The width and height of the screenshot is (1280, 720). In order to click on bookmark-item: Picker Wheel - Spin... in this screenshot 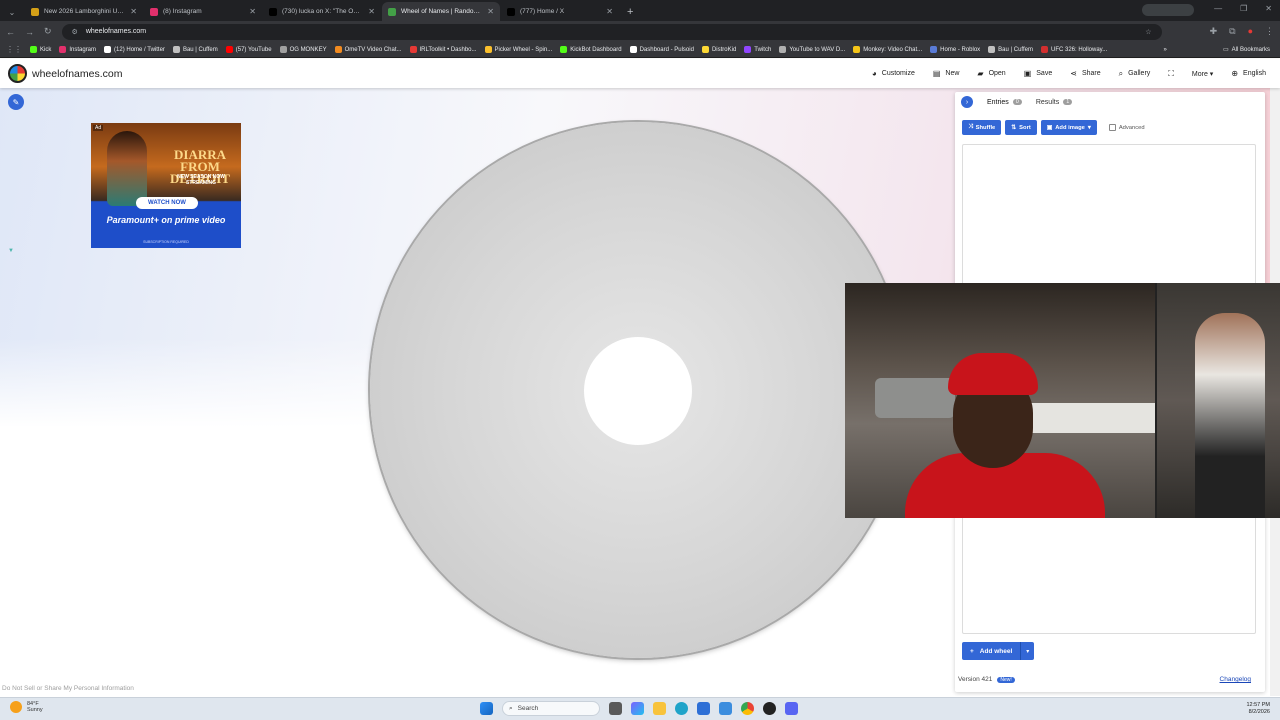, I will do `click(518, 49)`.